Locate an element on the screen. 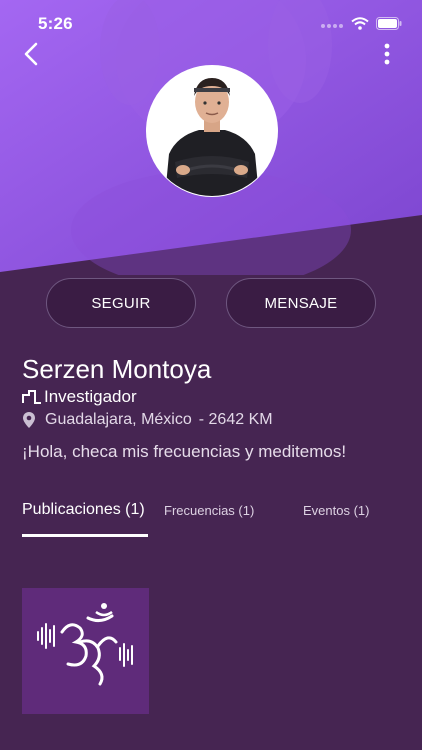 This screenshot has width=422, height=750. more-vertical-icon is located at coordinates (387, 54).